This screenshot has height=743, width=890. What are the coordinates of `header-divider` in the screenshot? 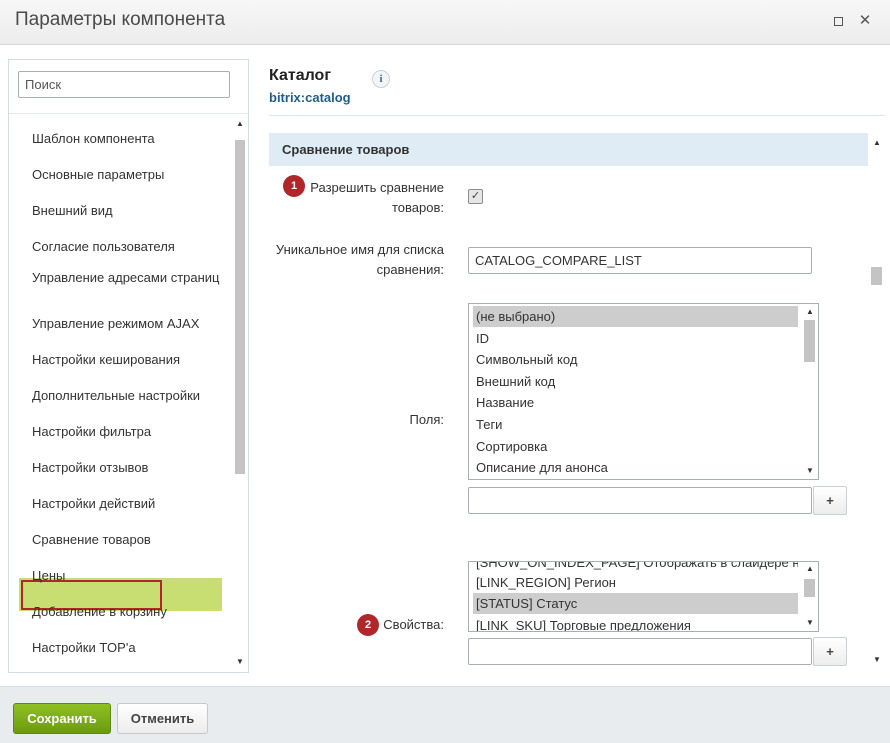 It's located at (577, 115).